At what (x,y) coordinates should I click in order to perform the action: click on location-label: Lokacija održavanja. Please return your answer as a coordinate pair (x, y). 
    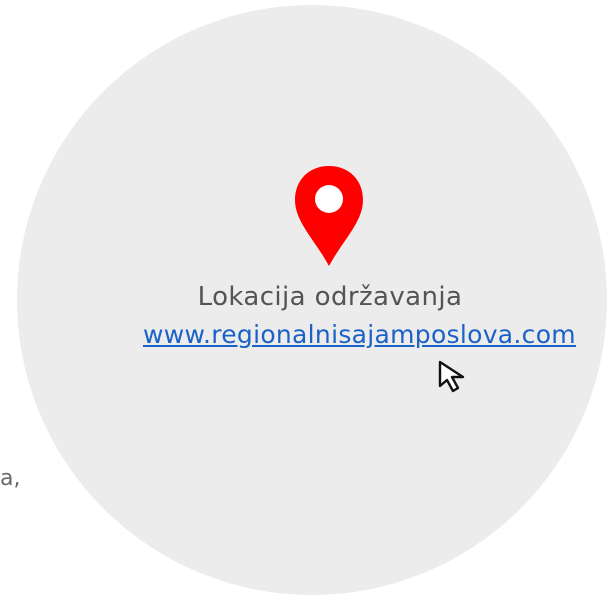
    Looking at the image, I should click on (330, 297).